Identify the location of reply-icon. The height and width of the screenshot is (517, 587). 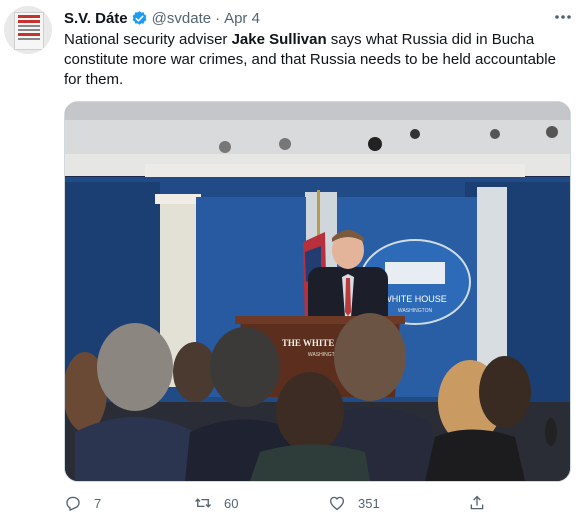
(73, 503).